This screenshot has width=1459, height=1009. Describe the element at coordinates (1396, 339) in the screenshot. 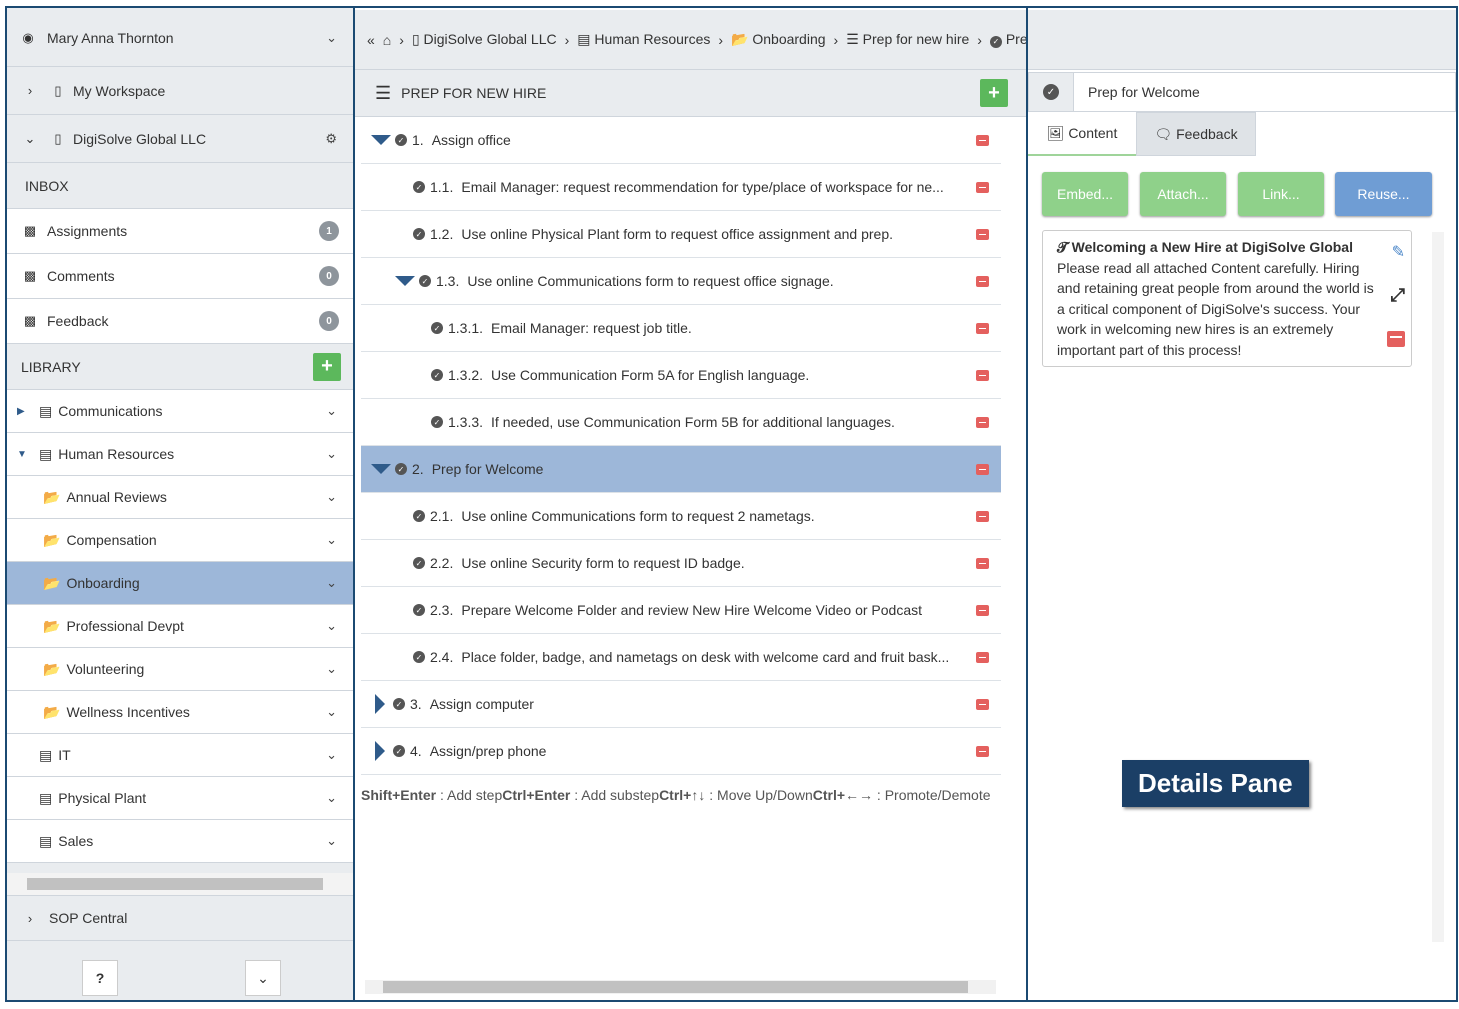

I see `delete-content-button` at that location.